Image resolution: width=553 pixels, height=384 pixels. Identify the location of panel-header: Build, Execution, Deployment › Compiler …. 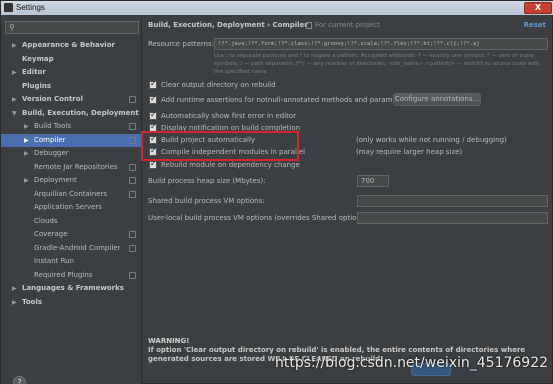
(348, 25).